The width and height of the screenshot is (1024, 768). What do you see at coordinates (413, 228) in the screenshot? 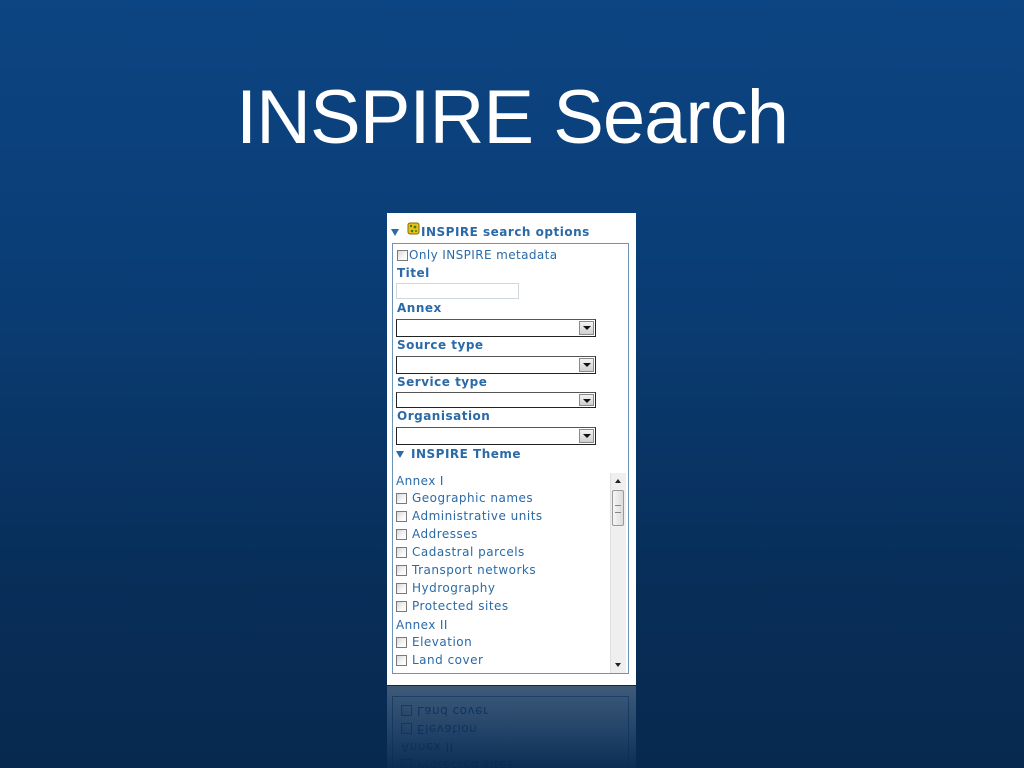
I see `globe-icon` at bounding box center [413, 228].